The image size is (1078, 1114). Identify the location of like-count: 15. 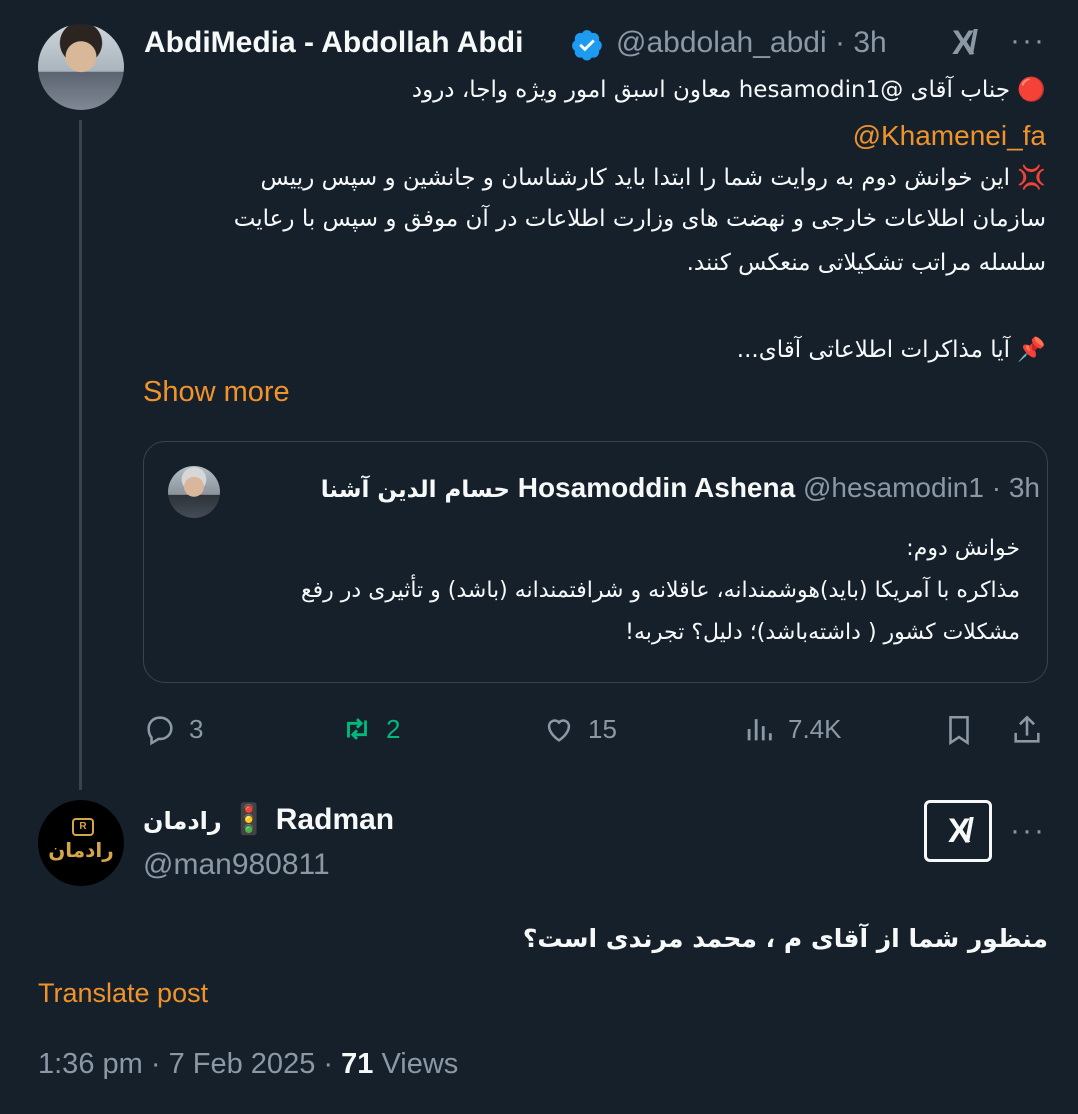
(602, 728).